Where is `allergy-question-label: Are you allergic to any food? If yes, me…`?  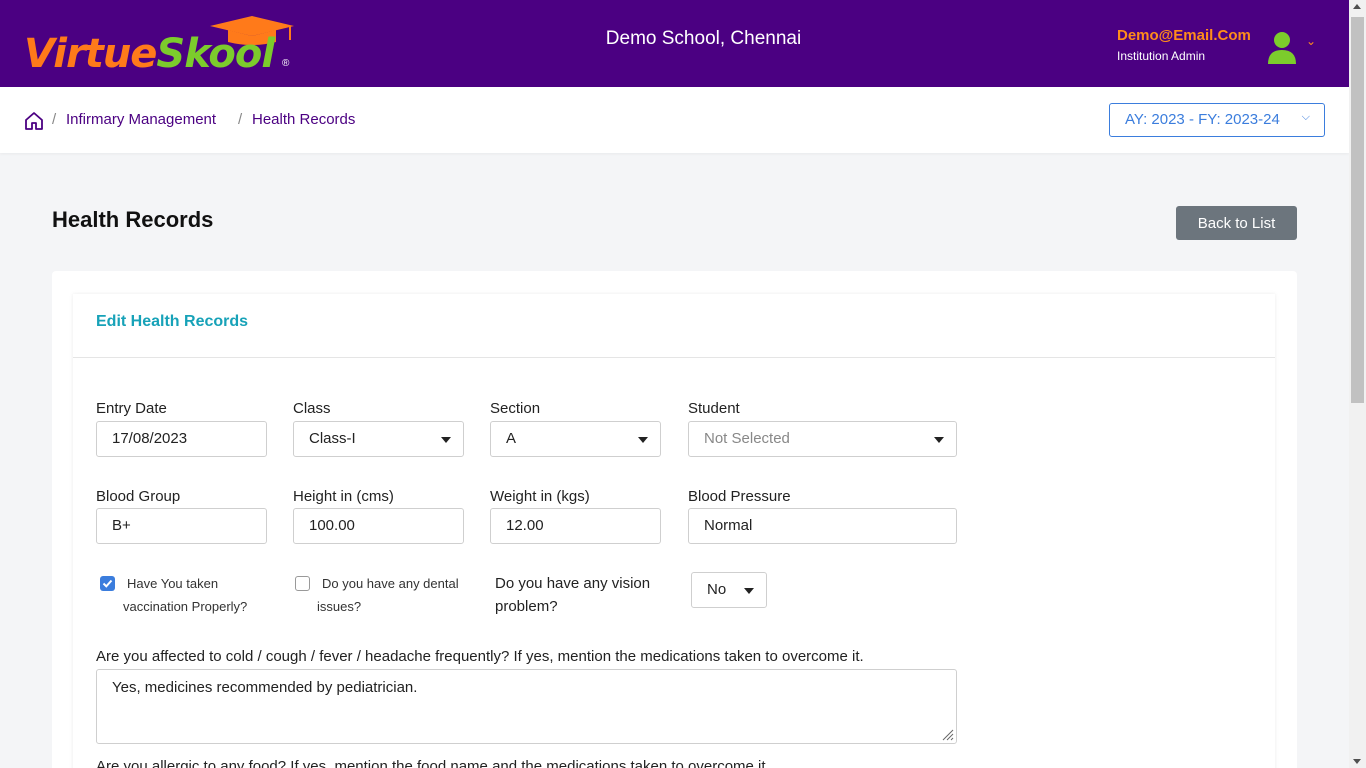 allergy-question-label: Are you allergic to any food? If yes, me… is located at coordinates (433, 763).